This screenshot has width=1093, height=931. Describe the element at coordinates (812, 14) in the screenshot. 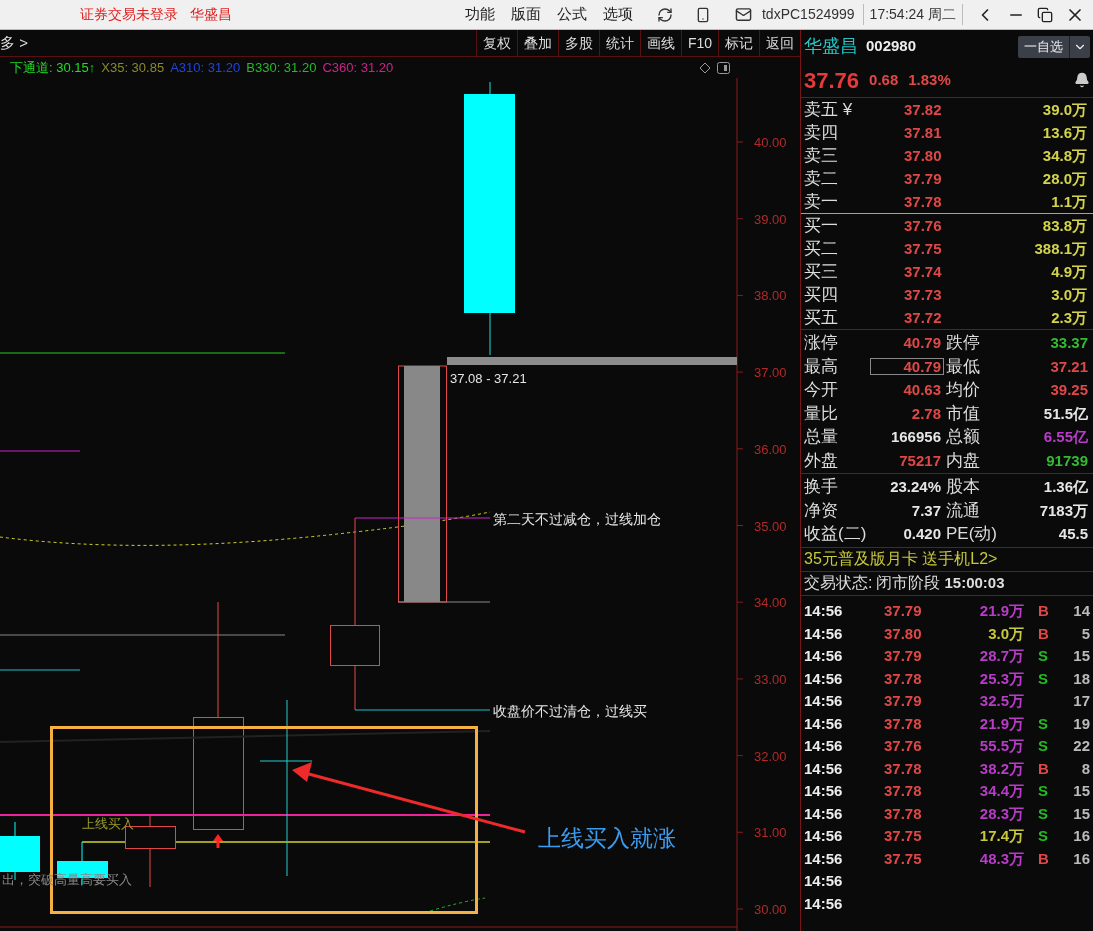

I see `account-id: tdxPC1524999` at that location.